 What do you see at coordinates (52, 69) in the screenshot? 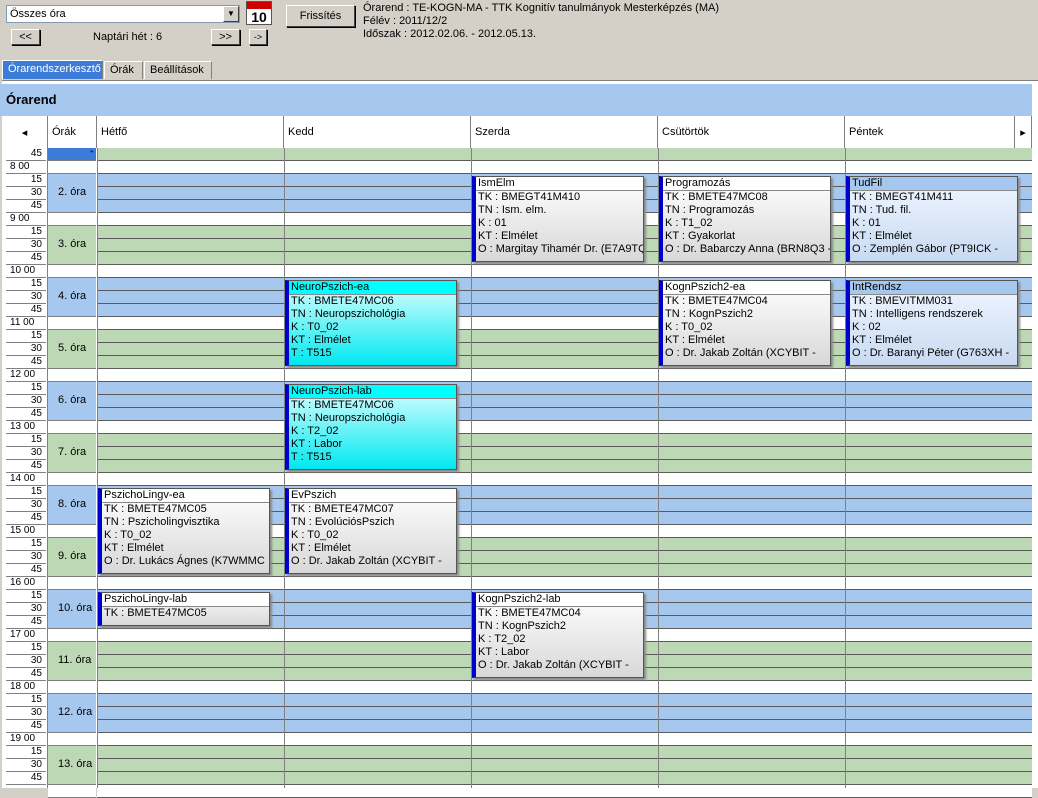
I see `tab-timetable-editor: Órarendszerkesztő` at bounding box center [52, 69].